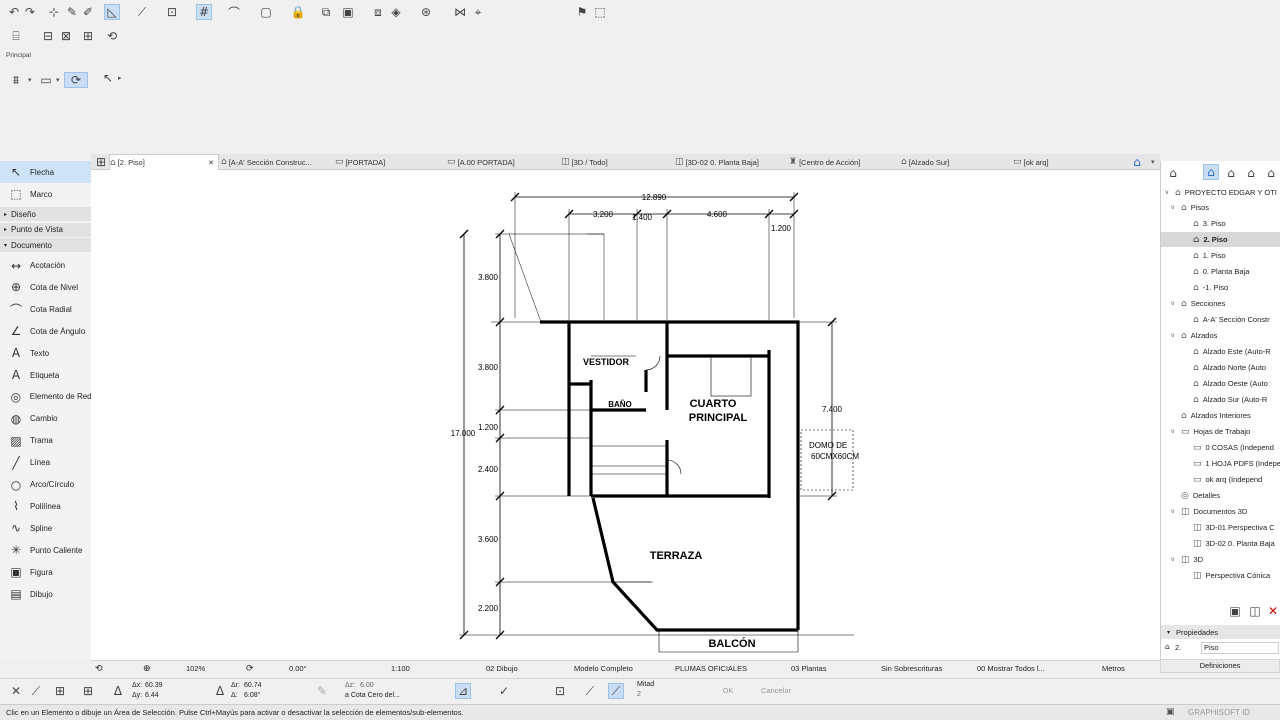 The height and width of the screenshot is (720, 1280). I want to click on level-dimension-tool: ⊕ Cota de Nivel, so click(45, 287).